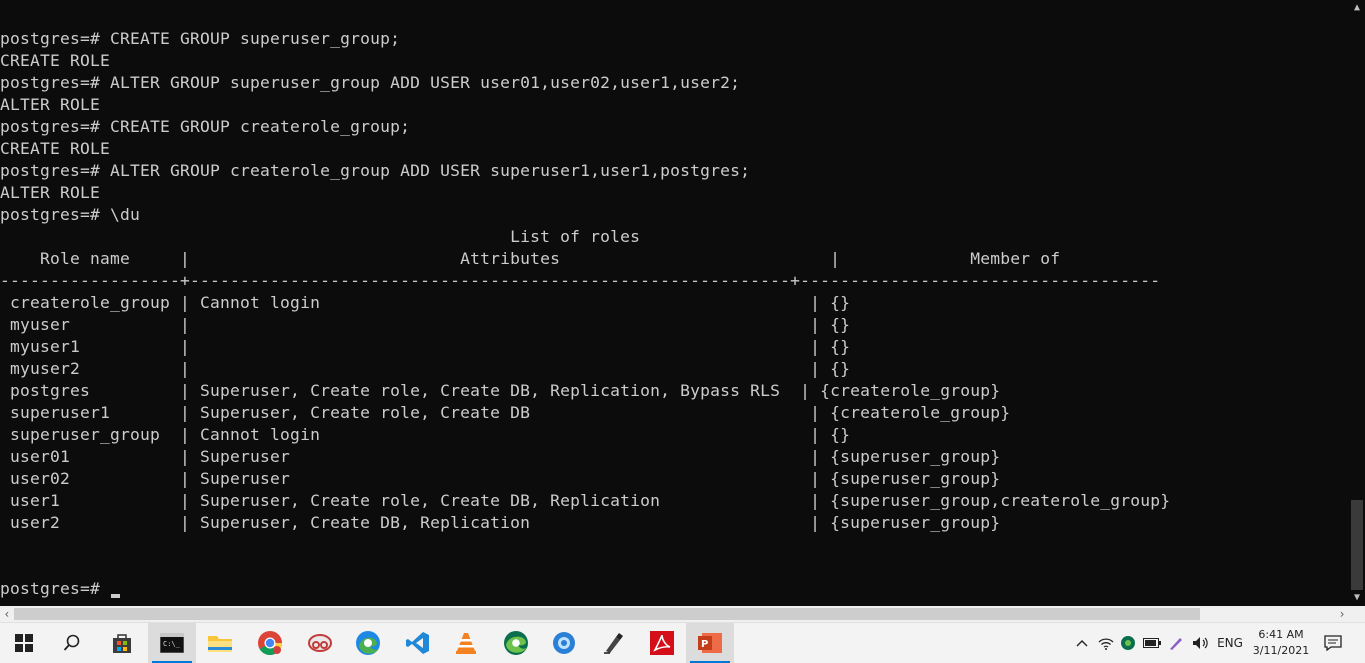  I want to click on acrobat-icon, so click(662, 643).